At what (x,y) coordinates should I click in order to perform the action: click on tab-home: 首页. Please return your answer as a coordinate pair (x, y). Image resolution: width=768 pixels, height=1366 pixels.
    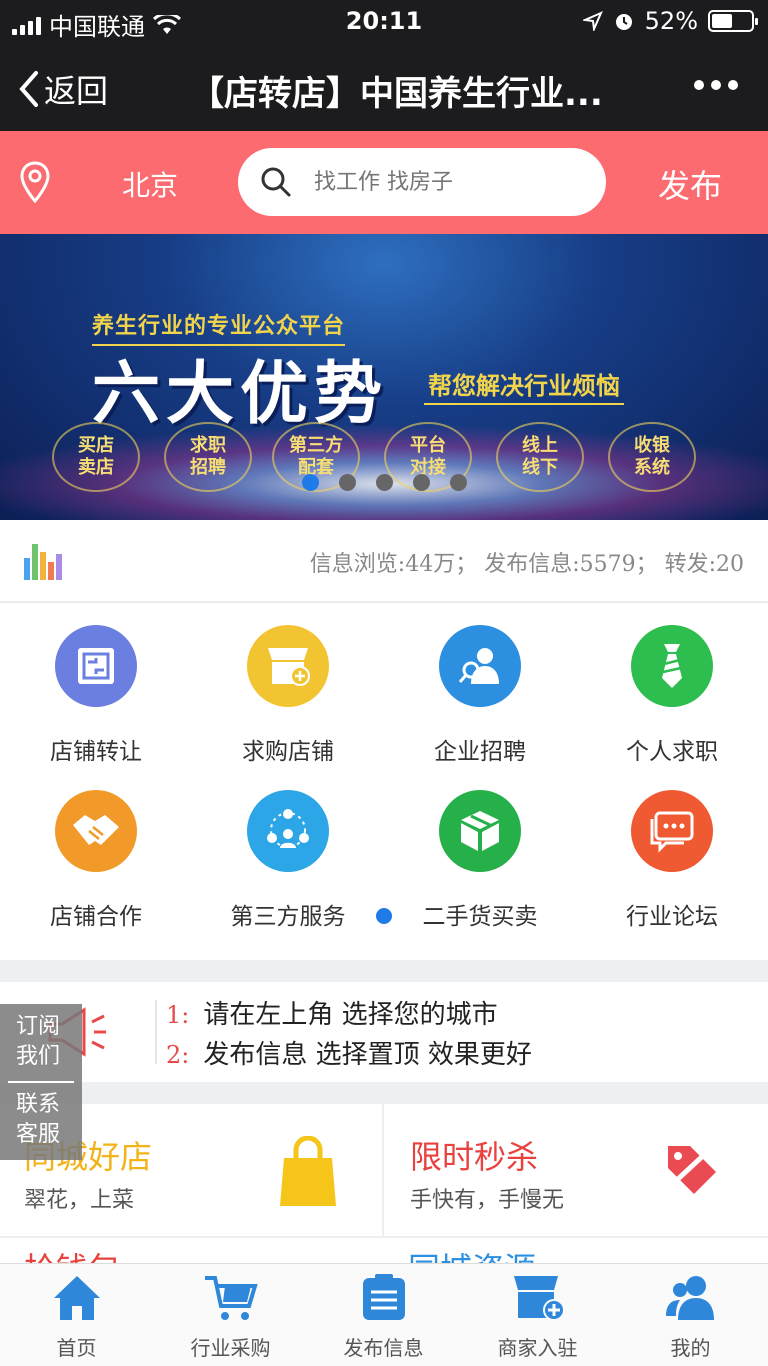
    Looking at the image, I should click on (76, 1315).